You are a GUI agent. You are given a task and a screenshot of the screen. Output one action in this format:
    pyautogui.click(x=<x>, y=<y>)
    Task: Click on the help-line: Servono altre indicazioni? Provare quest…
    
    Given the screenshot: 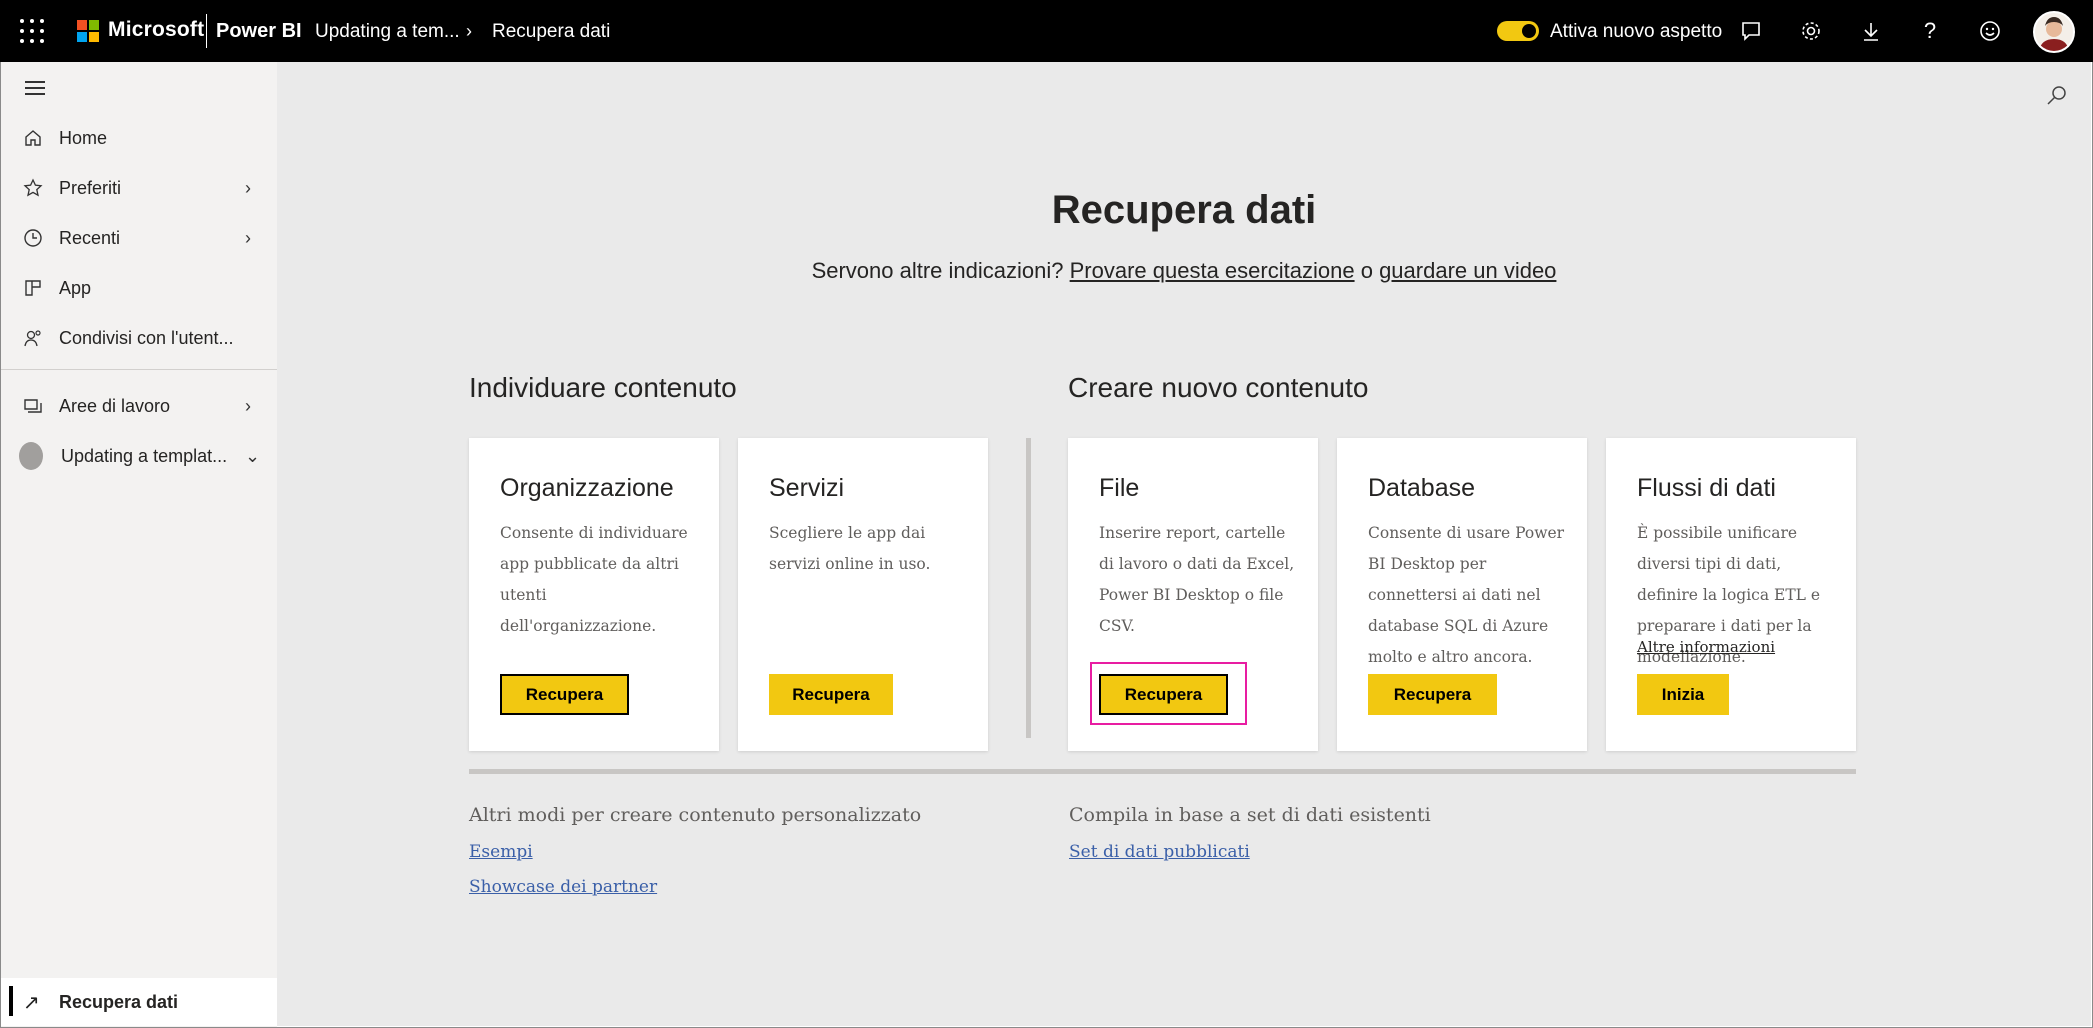 What is the action you would take?
    pyautogui.click(x=1184, y=271)
    